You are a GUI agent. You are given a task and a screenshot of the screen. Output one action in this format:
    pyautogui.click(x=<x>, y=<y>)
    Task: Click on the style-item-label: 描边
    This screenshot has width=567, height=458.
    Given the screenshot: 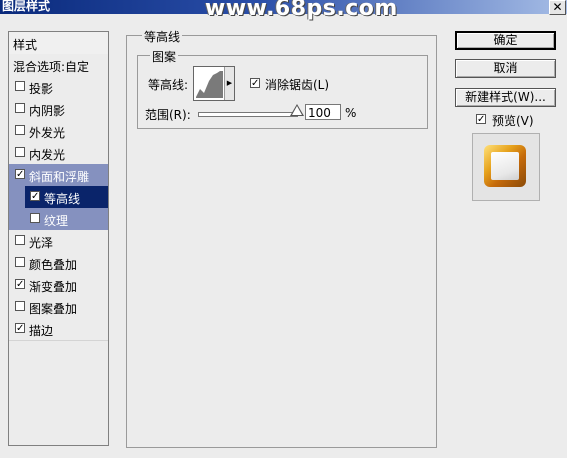 What is the action you would take?
    pyautogui.click(x=41, y=331)
    